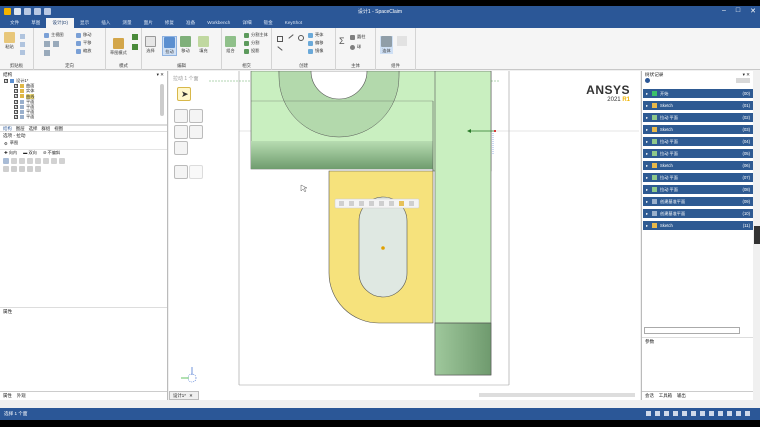 The width and height of the screenshot is (760, 427). I want to click on tab-structure: 结构, so click(7, 128).